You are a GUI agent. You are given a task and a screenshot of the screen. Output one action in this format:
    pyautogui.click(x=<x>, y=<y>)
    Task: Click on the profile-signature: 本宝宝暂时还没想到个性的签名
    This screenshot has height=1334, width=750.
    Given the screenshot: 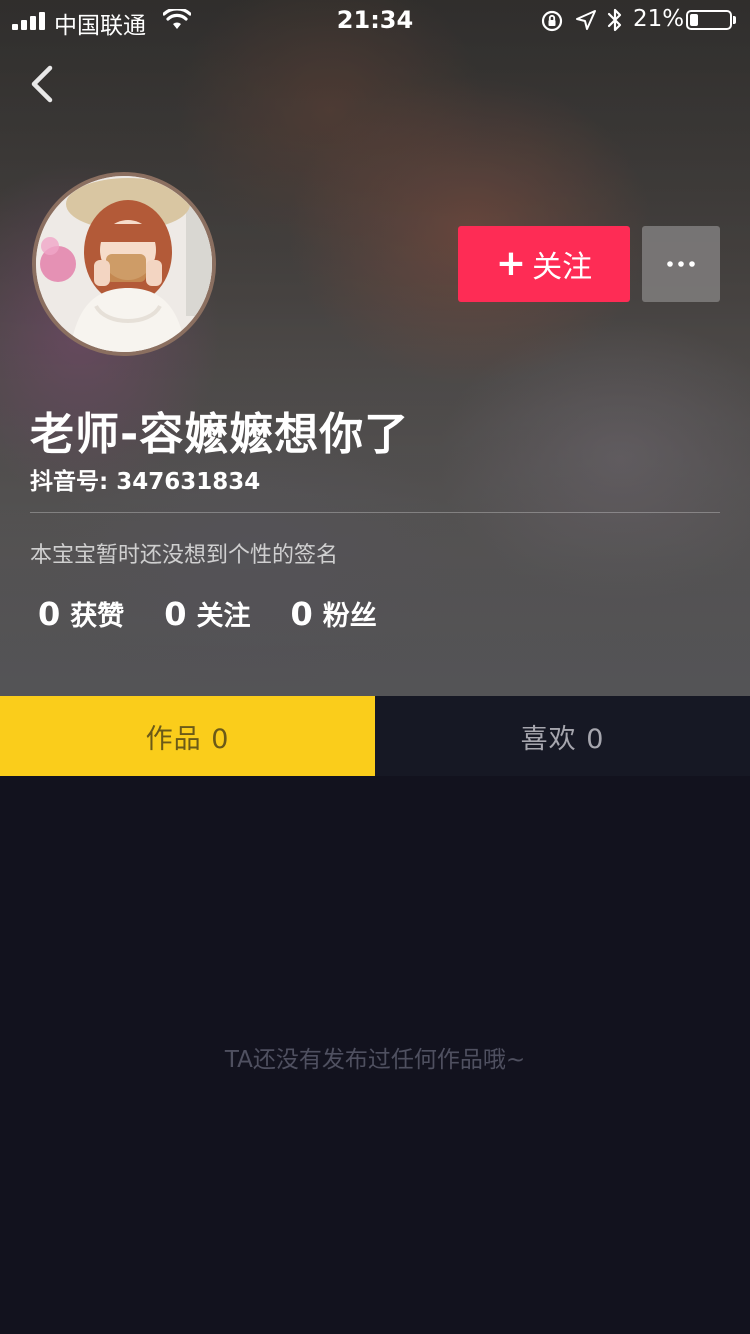 What is the action you would take?
    pyautogui.click(x=184, y=555)
    